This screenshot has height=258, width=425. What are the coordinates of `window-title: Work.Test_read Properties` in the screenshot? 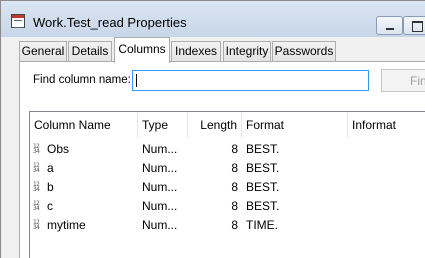 It's located at (110, 22).